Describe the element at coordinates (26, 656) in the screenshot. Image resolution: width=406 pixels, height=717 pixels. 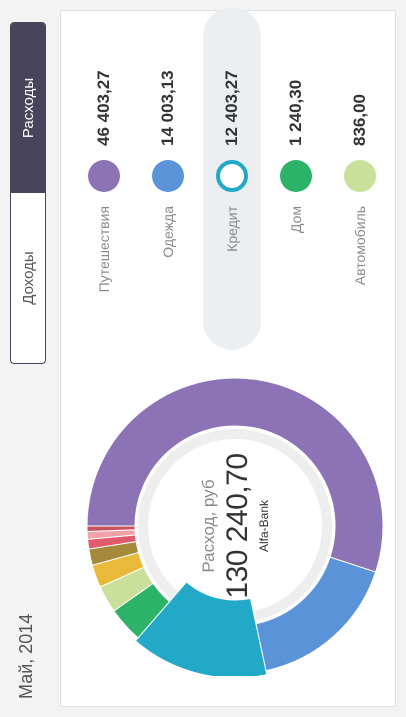
I see `period-label: Май, 2014` at that location.